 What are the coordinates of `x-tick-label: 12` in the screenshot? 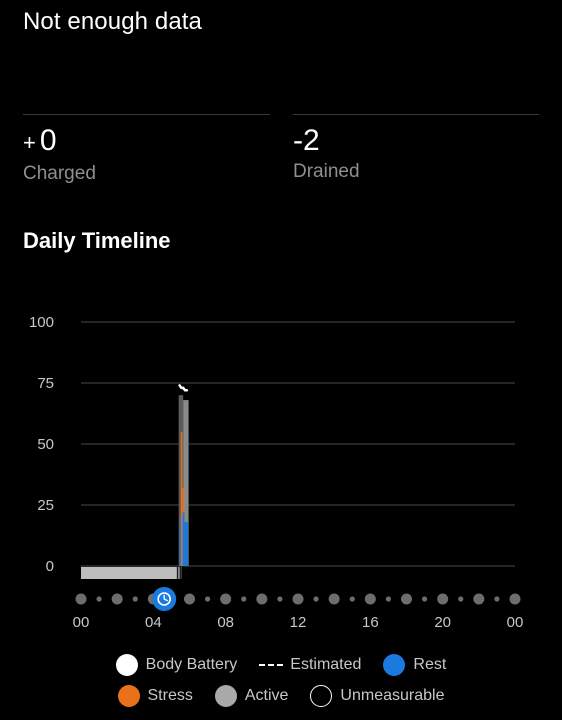 It's located at (298, 622).